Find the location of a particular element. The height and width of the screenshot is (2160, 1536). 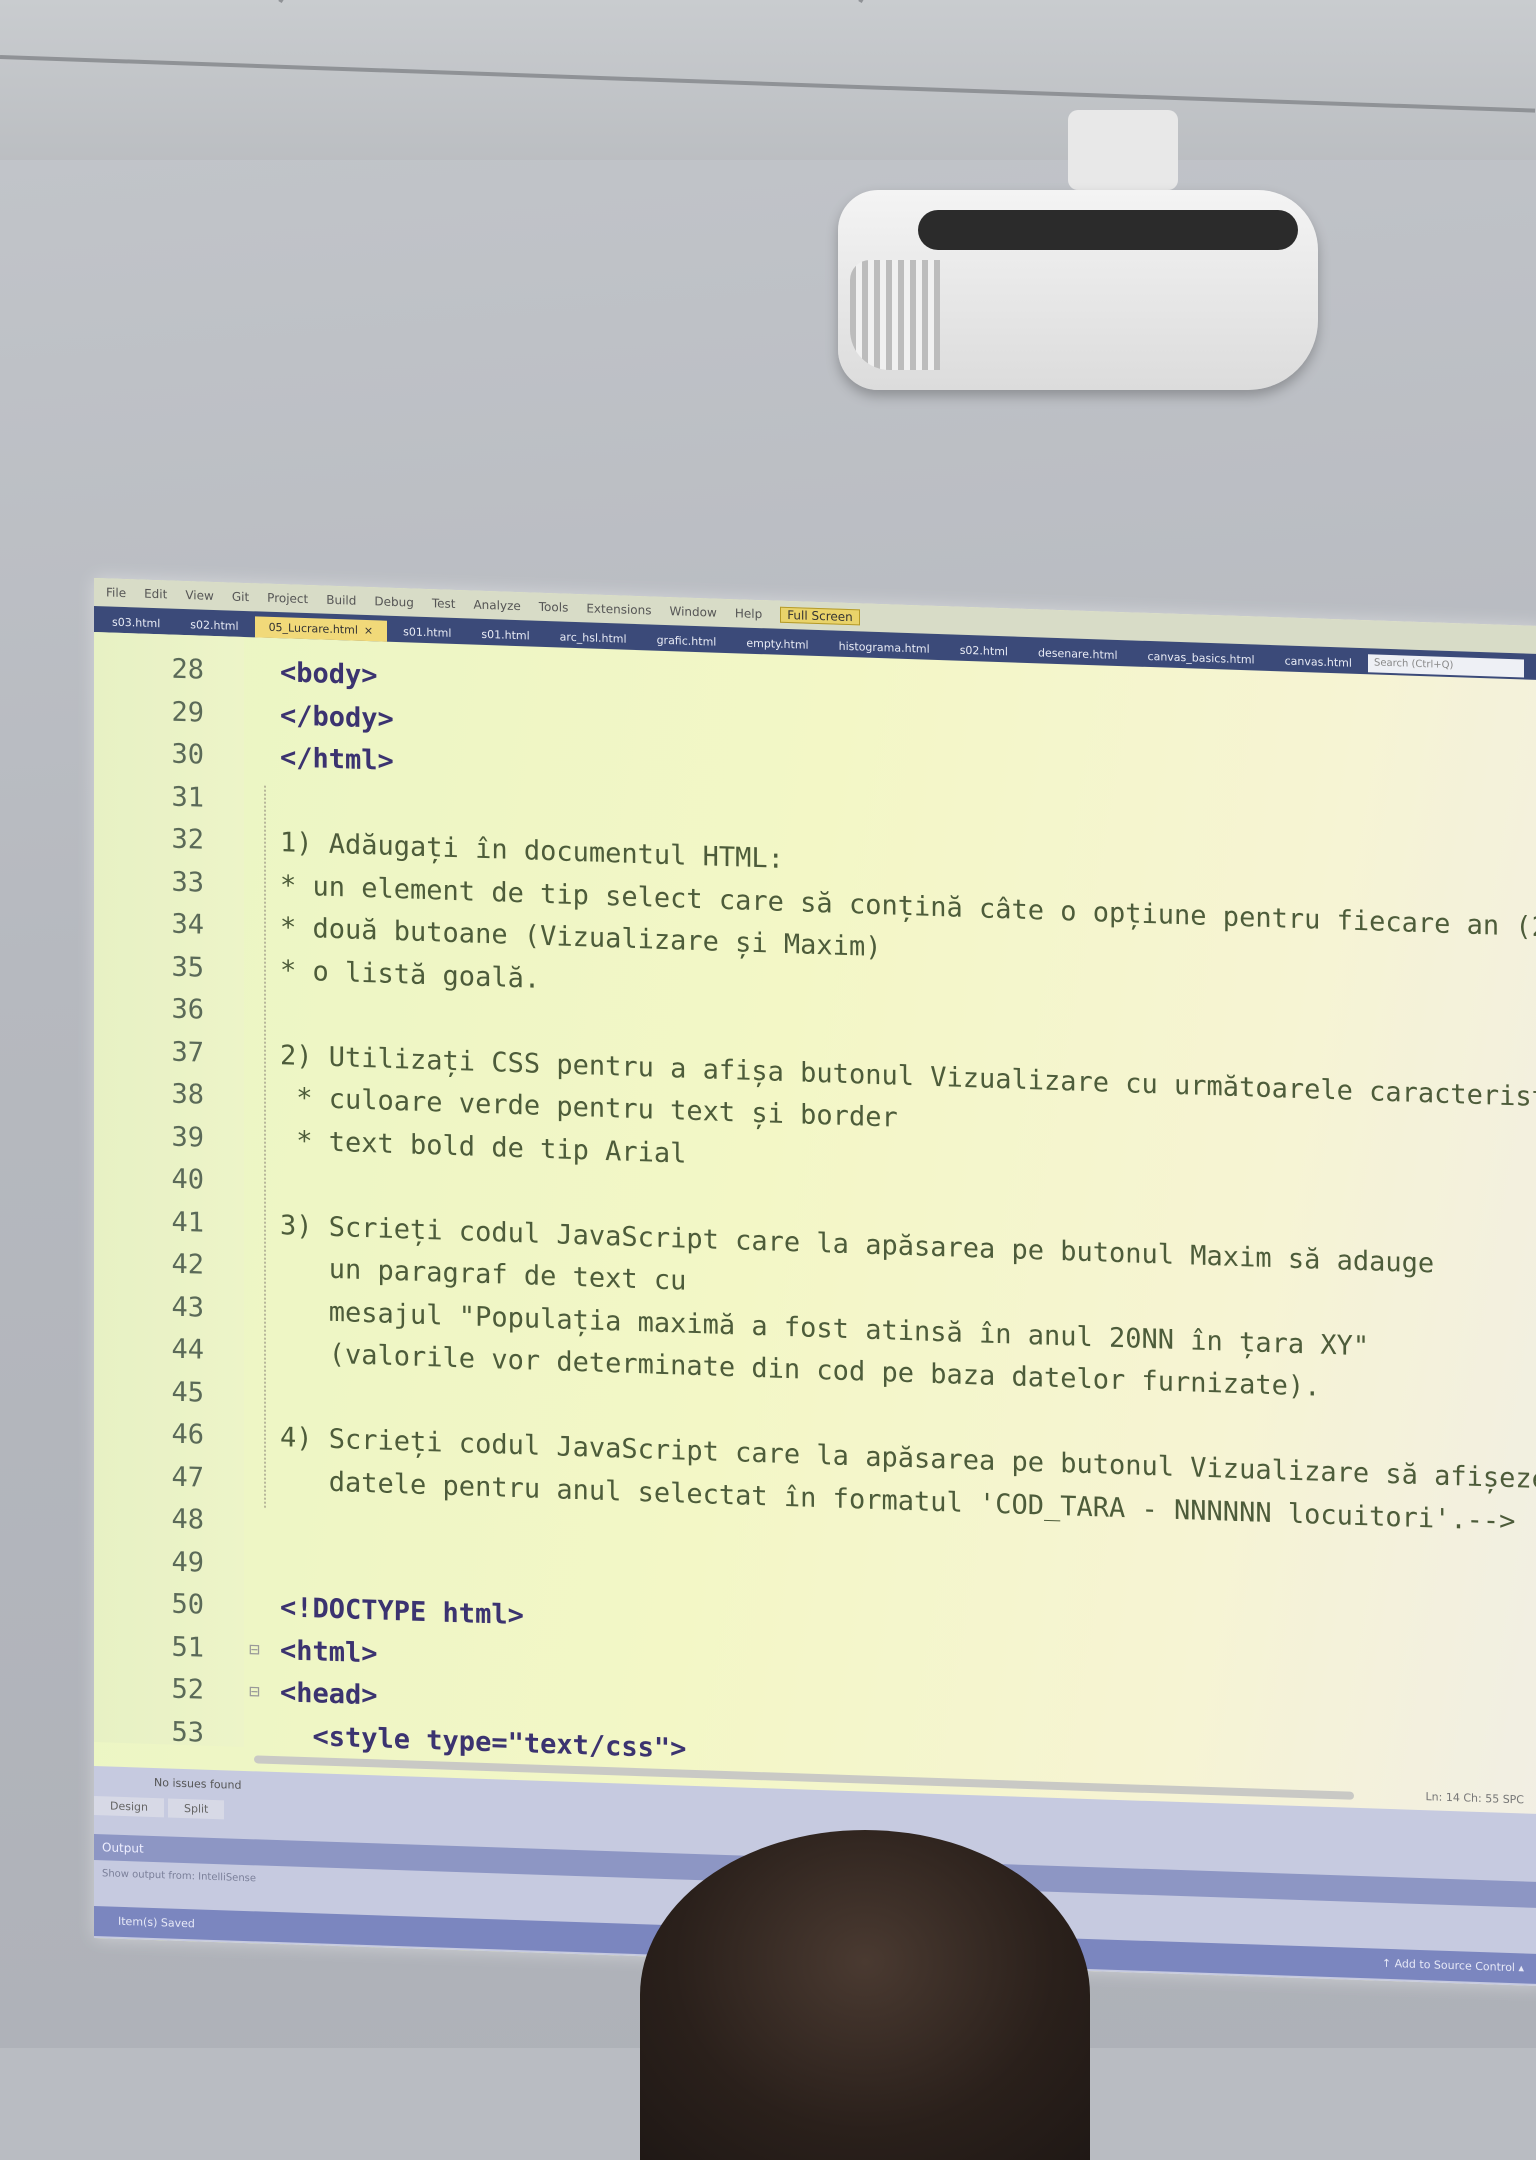

menu-item-debug: Debug is located at coordinates (393, 601).